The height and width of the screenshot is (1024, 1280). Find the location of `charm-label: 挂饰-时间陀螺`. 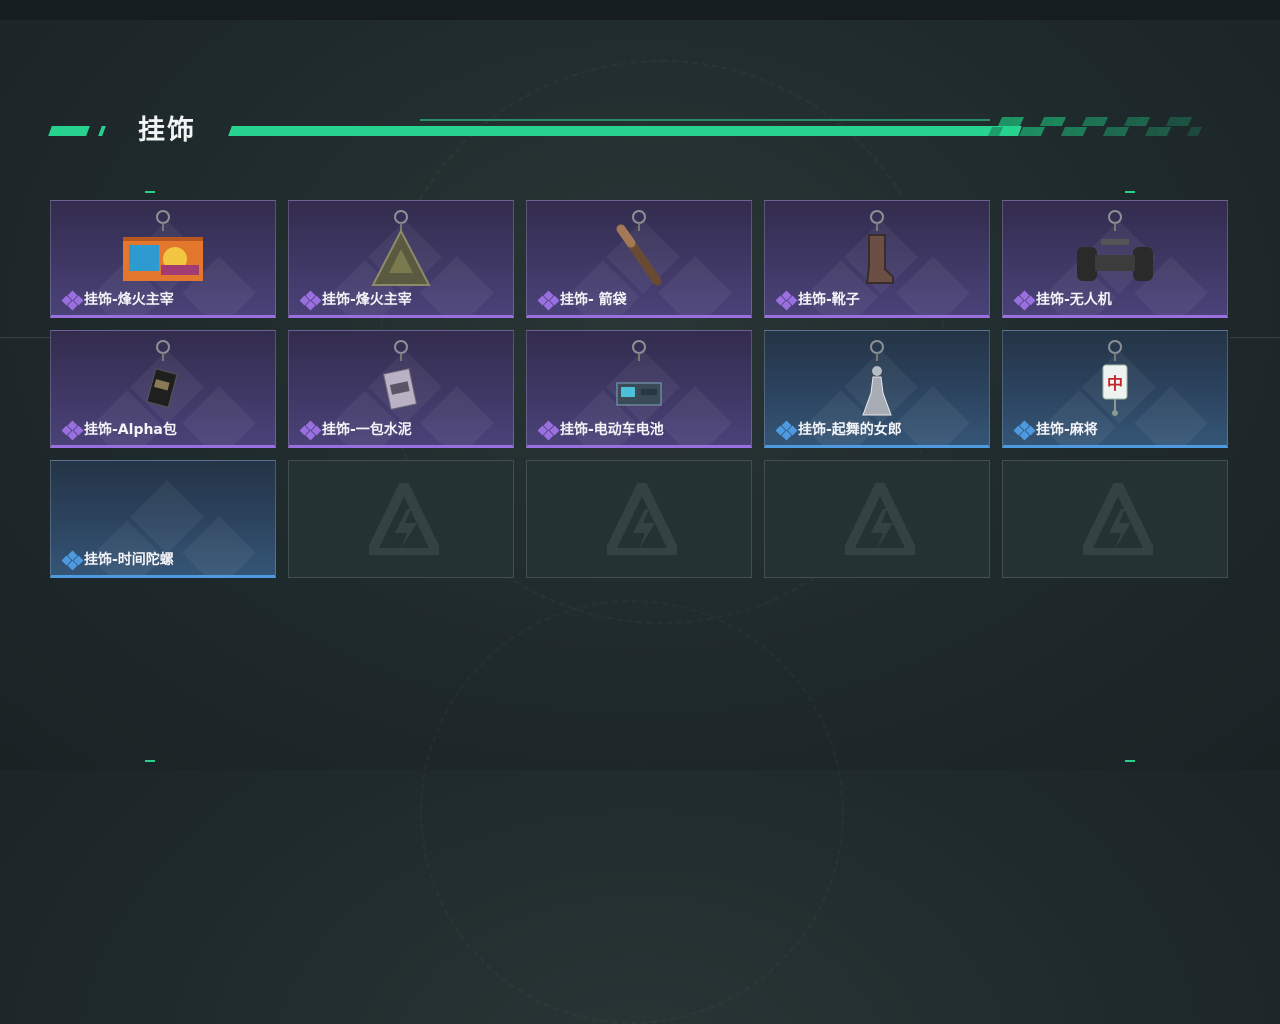

charm-label: 挂饰-时间陀螺 is located at coordinates (129, 560).